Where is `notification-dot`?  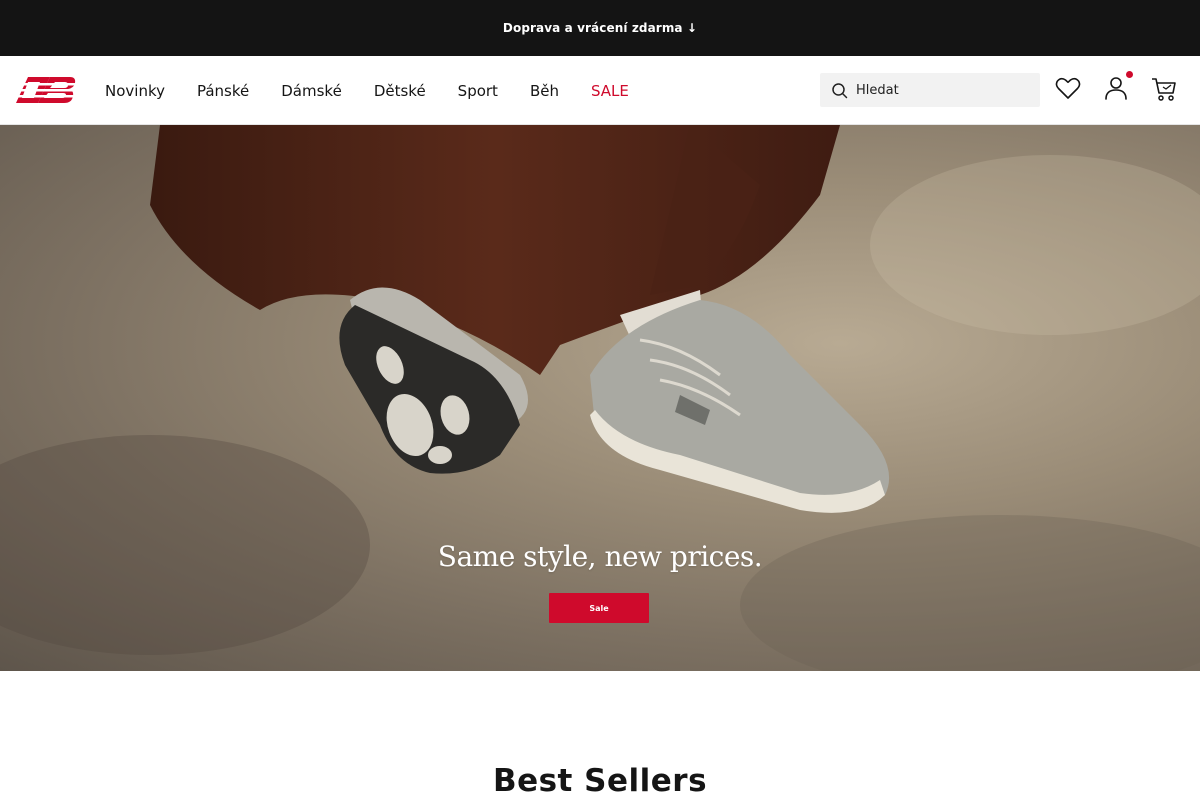
notification-dot is located at coordinates (1129, 74).